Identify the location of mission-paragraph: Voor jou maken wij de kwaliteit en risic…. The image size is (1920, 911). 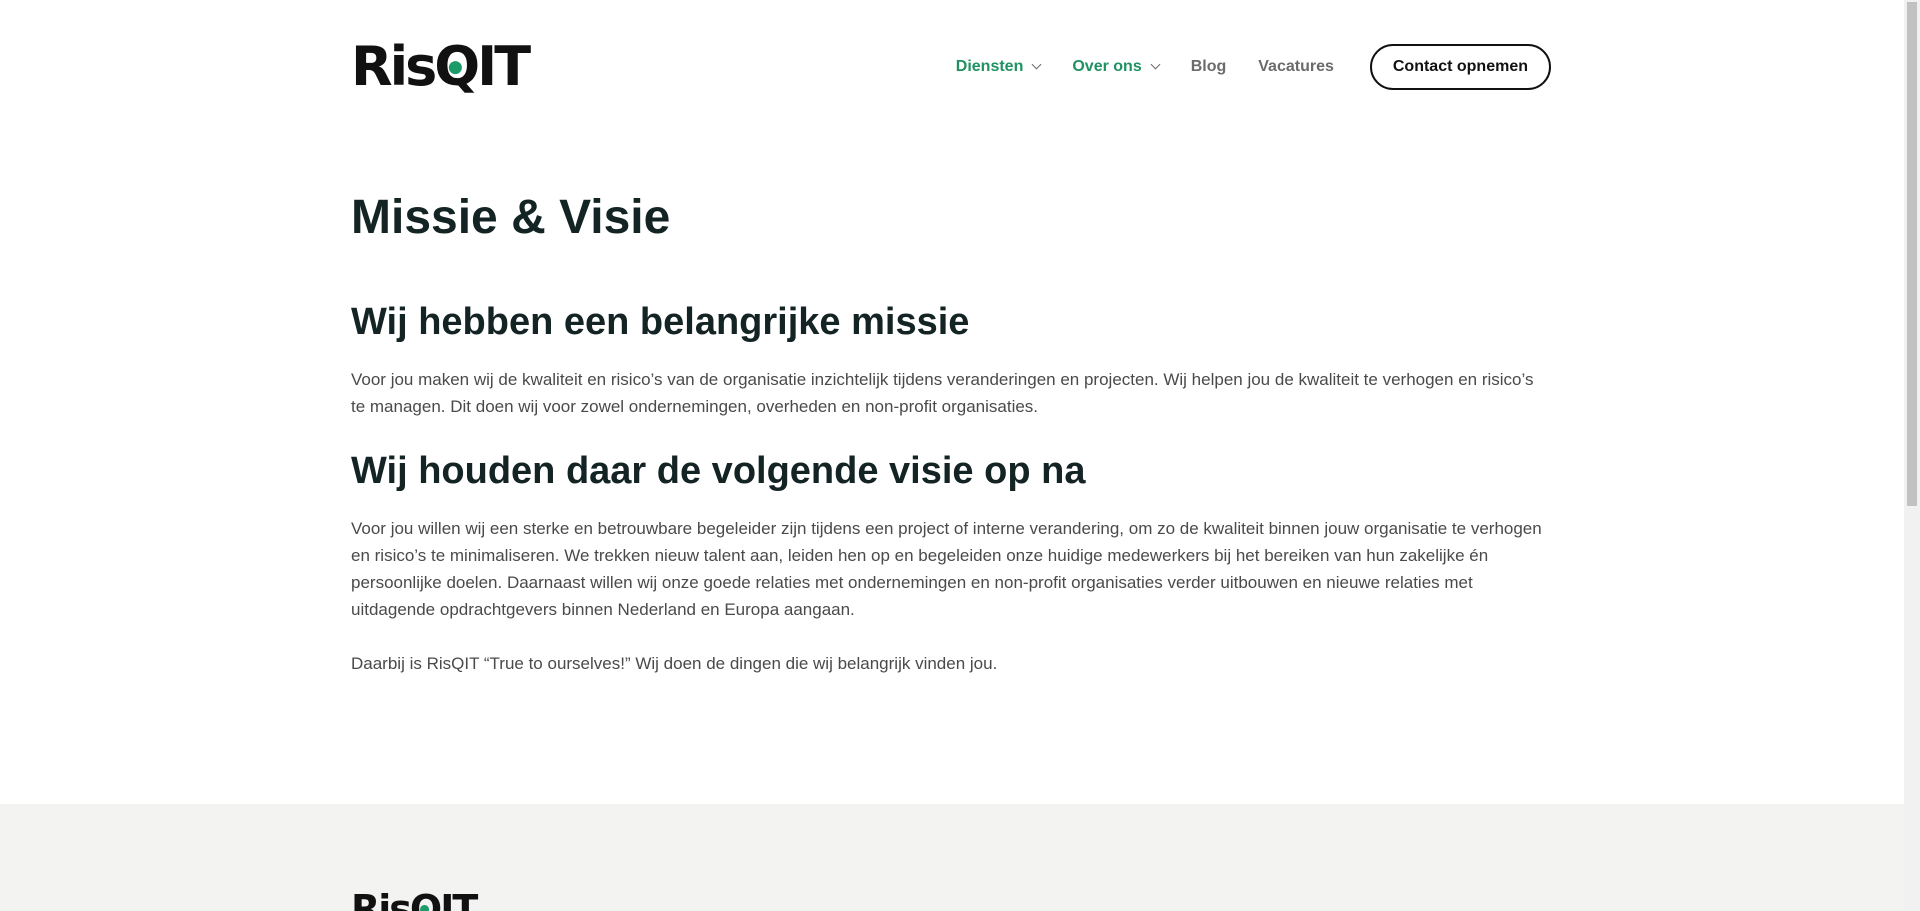
(942, 393).